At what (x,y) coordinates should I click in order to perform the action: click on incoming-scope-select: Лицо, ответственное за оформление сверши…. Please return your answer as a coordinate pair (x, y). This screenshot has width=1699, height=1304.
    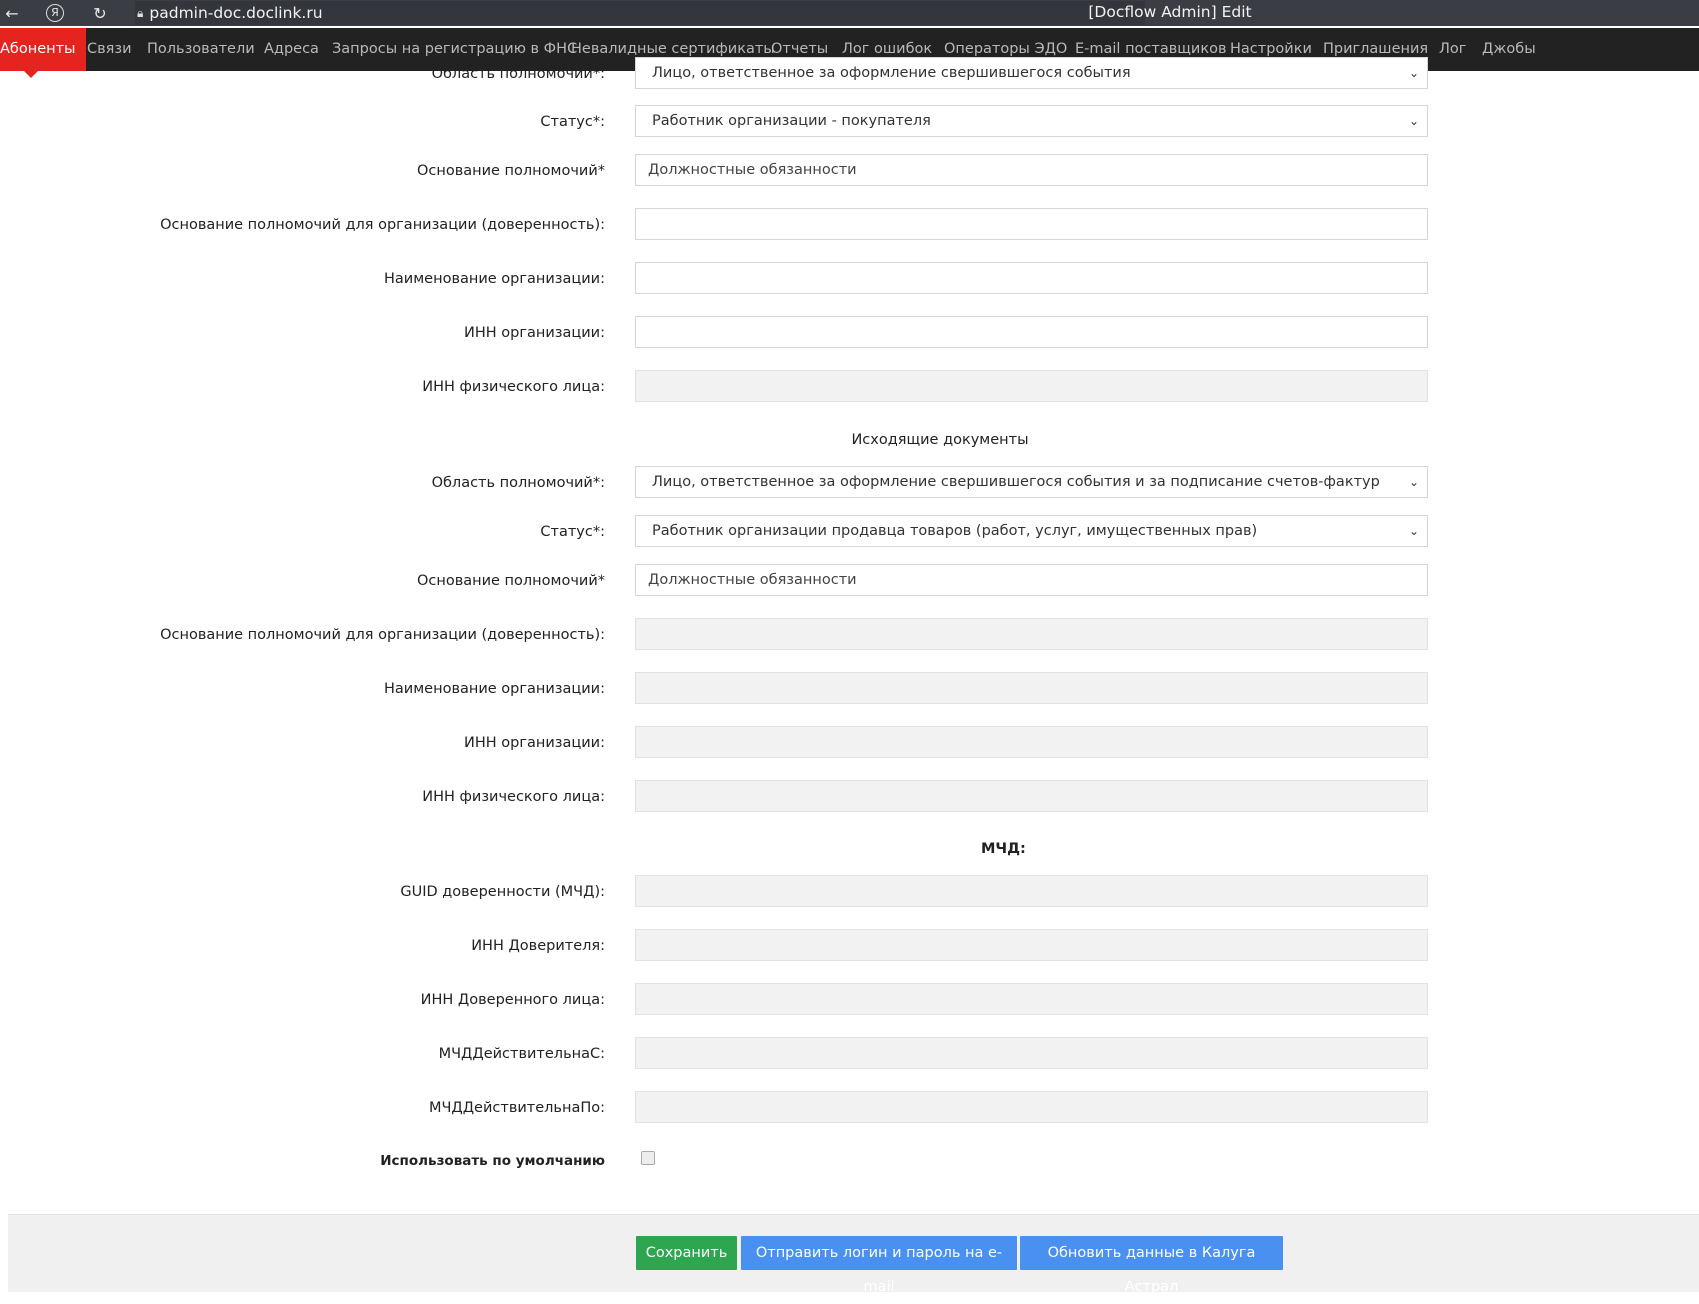
    Looking at the image, I should click on (1031, 73).